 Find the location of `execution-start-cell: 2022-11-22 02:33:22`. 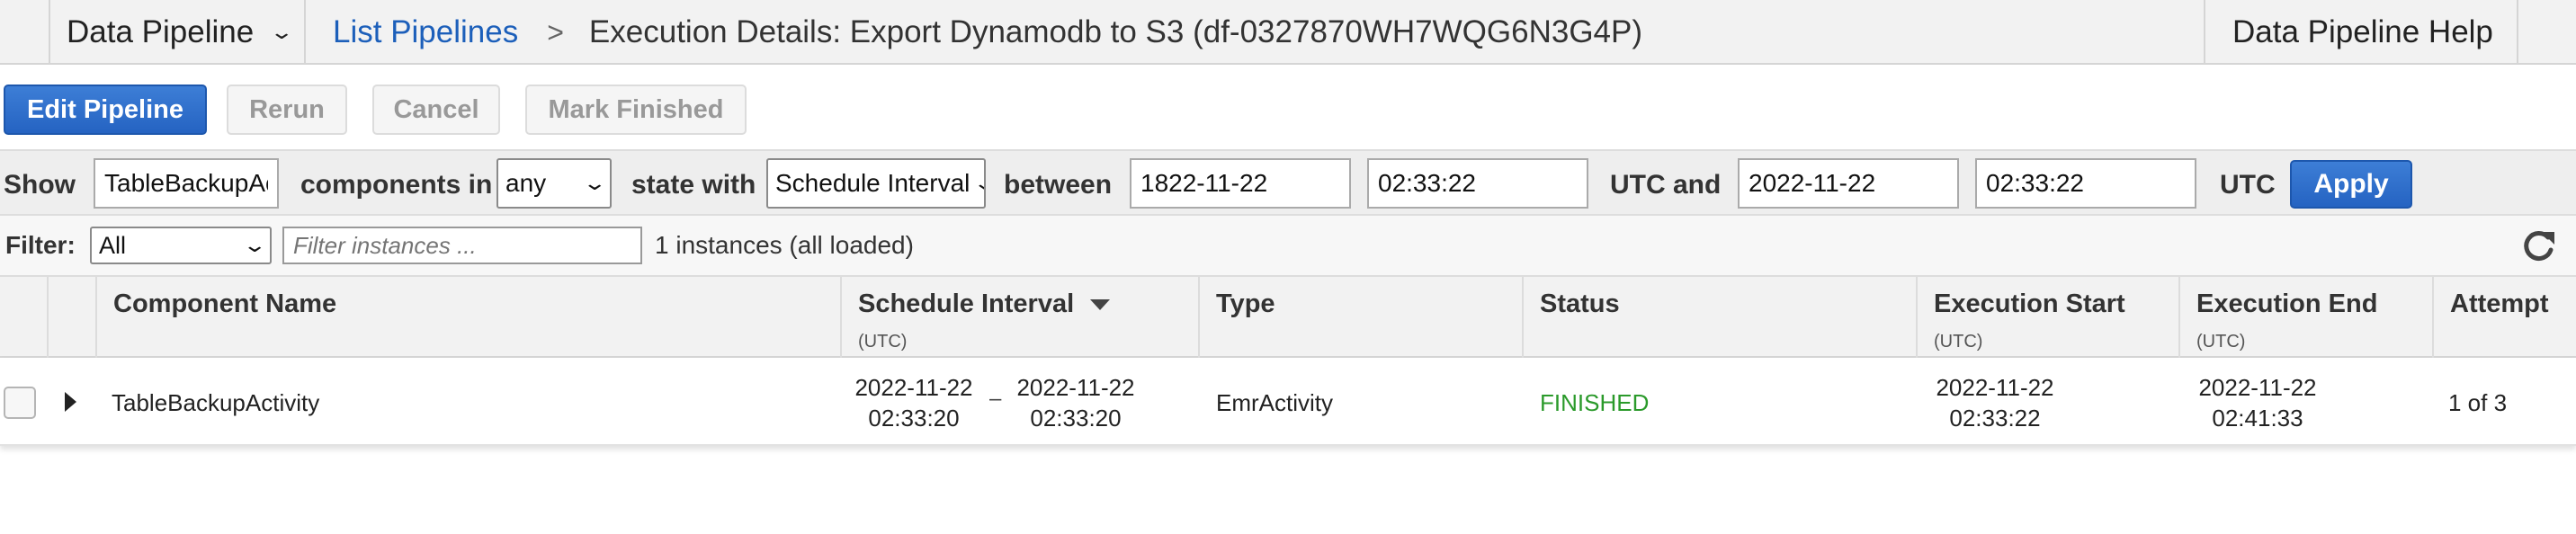

execution-start-cell: 2022-11-22 02:33:22 is located at coordinates (1995, 403).